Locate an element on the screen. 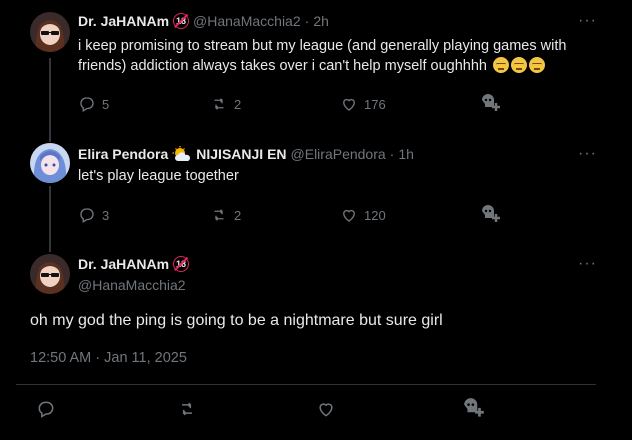 This screenshot has height=440, width=632. tweet-header: Dr. JaHANAm 18 is located at coordinates (134, 264).